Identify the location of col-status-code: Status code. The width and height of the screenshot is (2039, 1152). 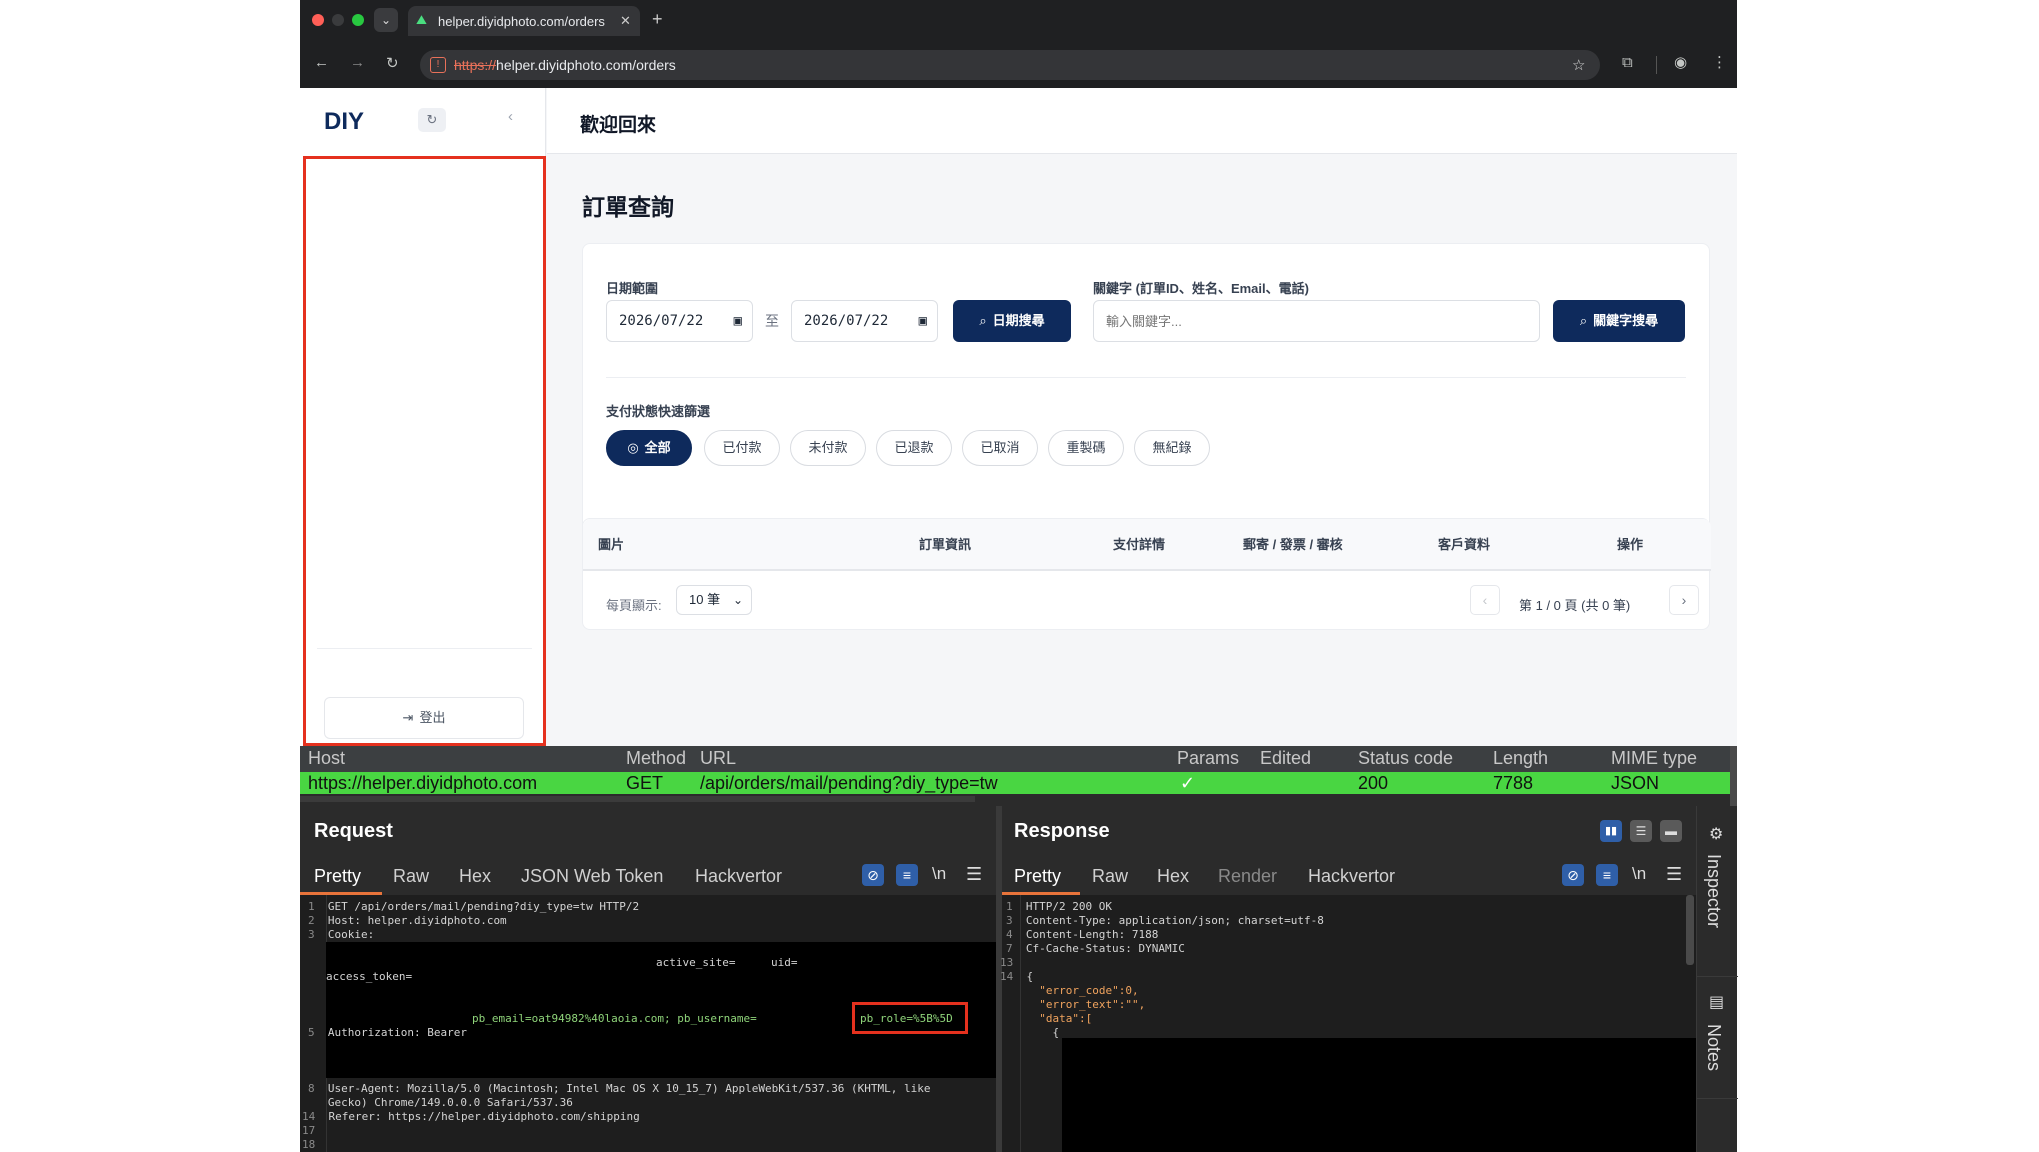
(1405, 758).